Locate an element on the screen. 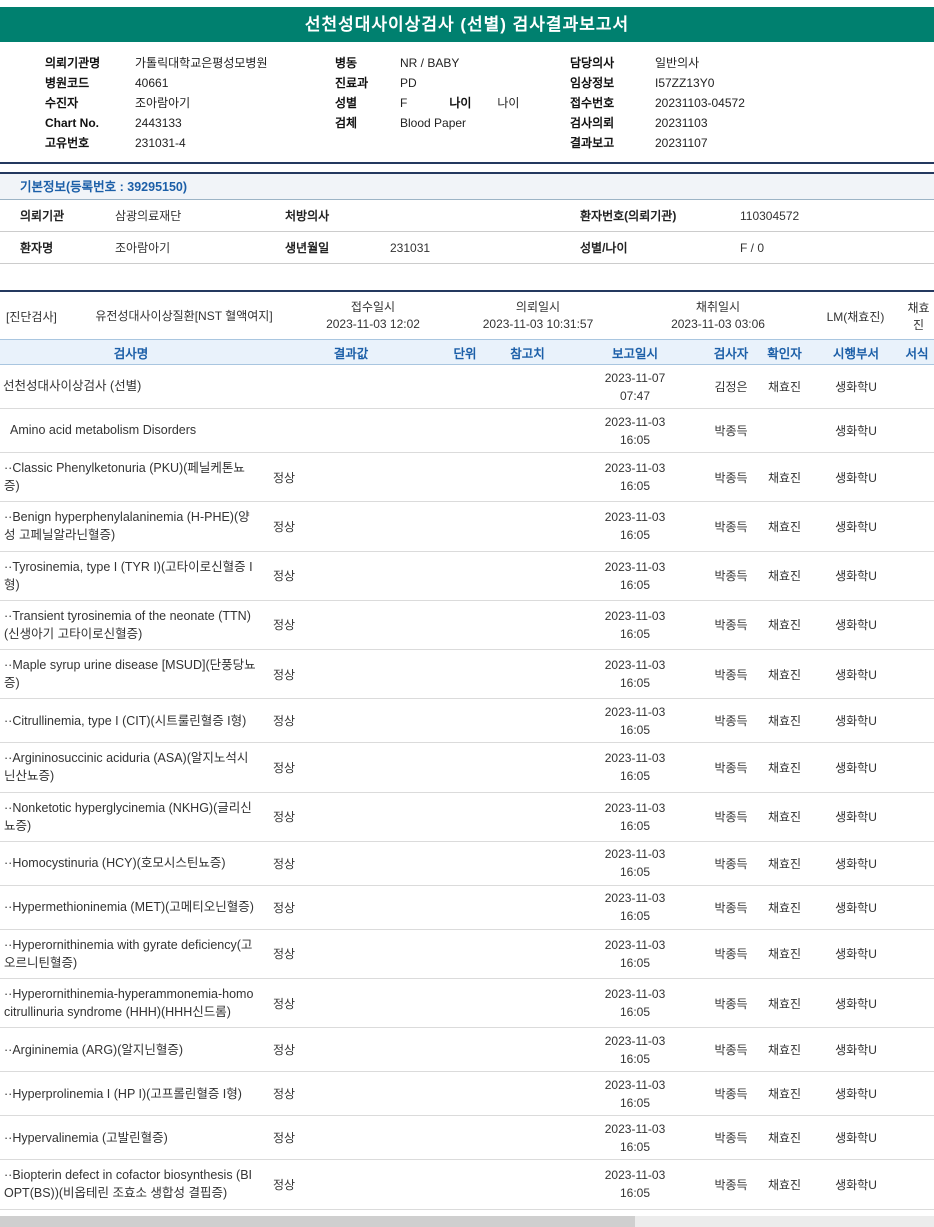 This screenshot has width=934, height=1227. info-field: 병동 NR / BABY is located at coordinates (452, 63).